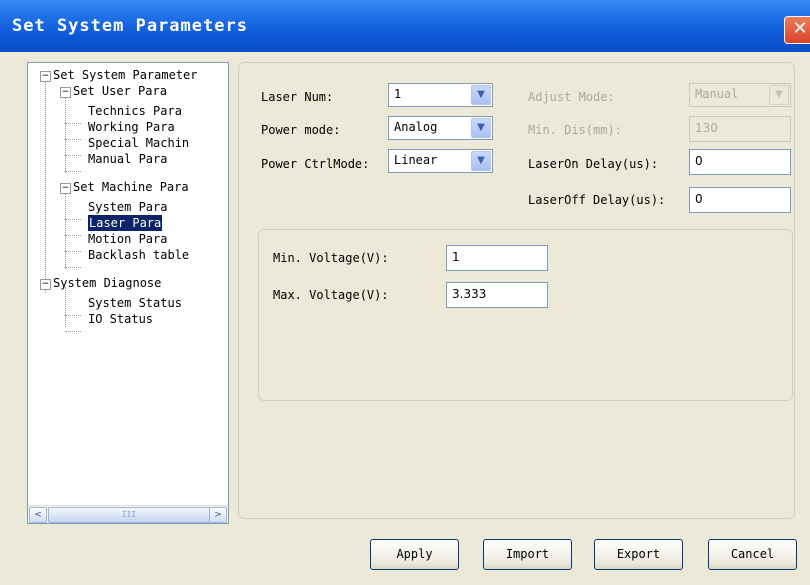 This screenshot has height=585, width=810. I want to click on max-voltage-value: 3.333, so click(469, 294).